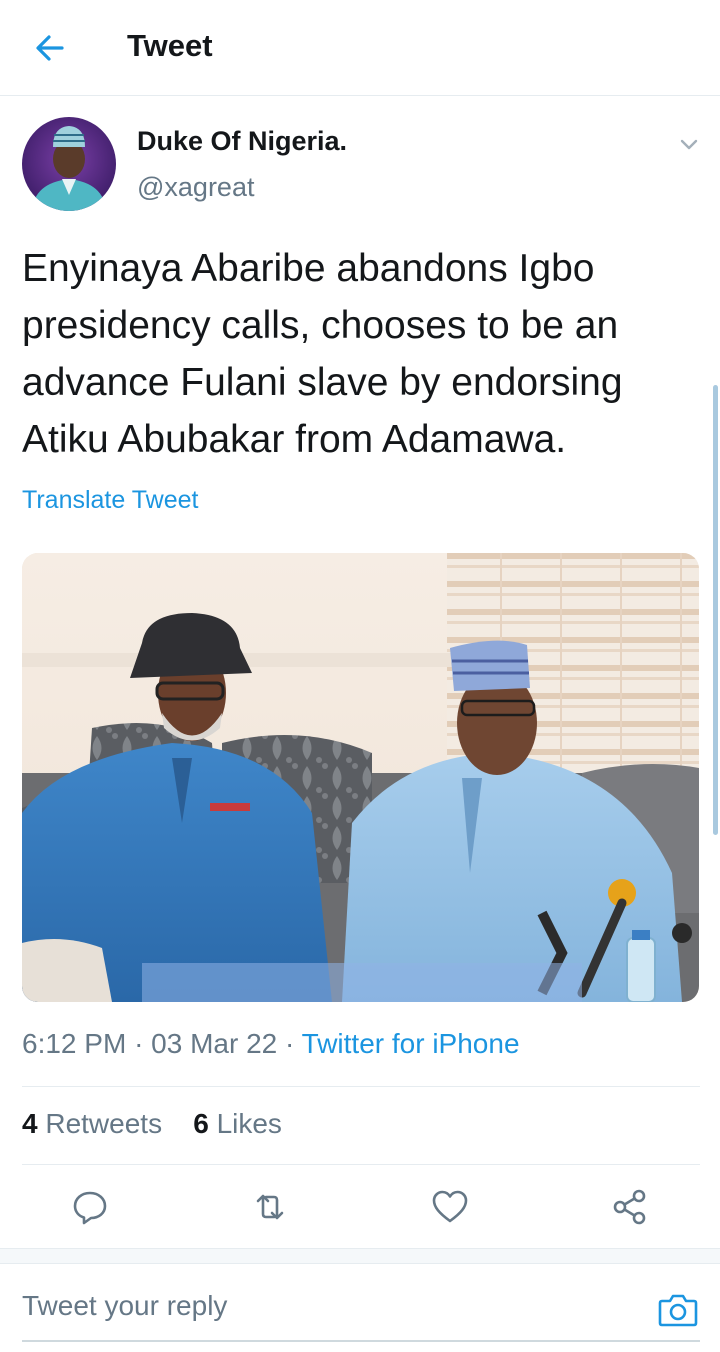 The width and height of the screenshot is (720, 1352). What do you see at coordinates (450, 1207) in the screenshot?
I see `like-icon` at bounding box center [450, 1207].